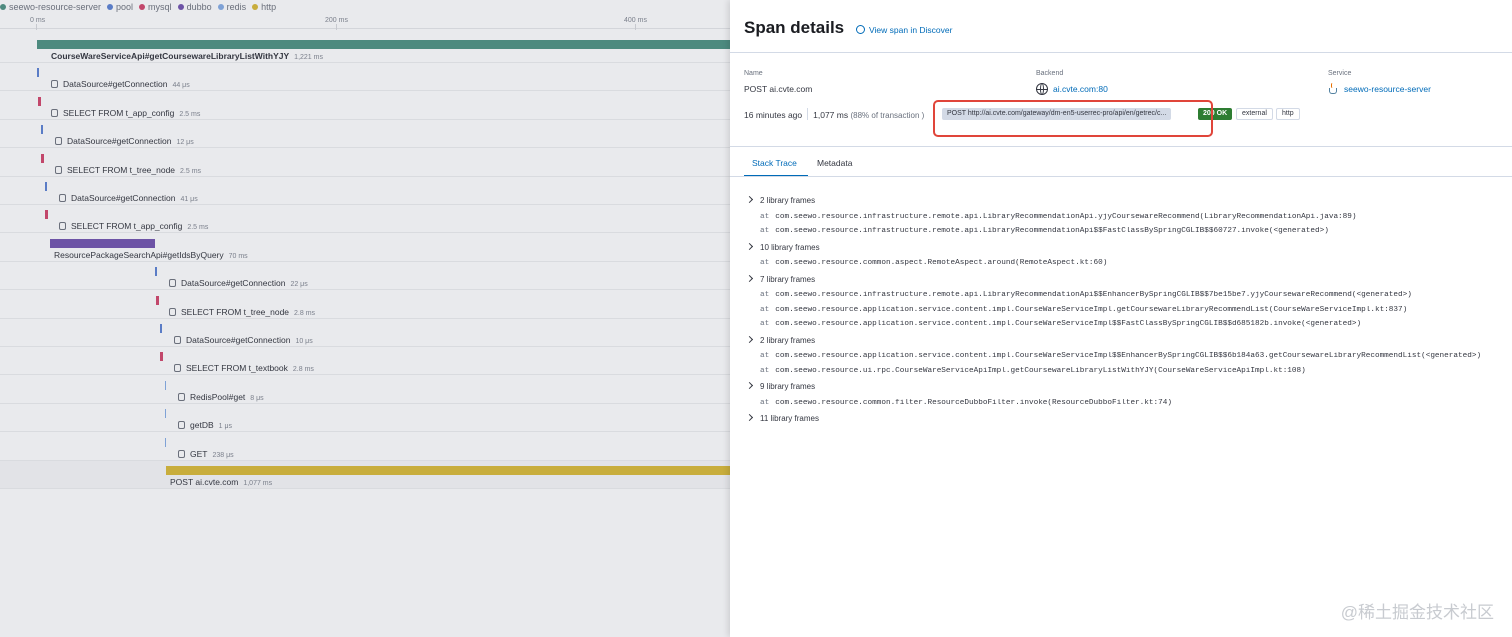 The image size is (1512, 637). What do you see at coordinates (1340, 73) in the screenshot?
I see `service-label: Service` at bounding box center [1340, 73].